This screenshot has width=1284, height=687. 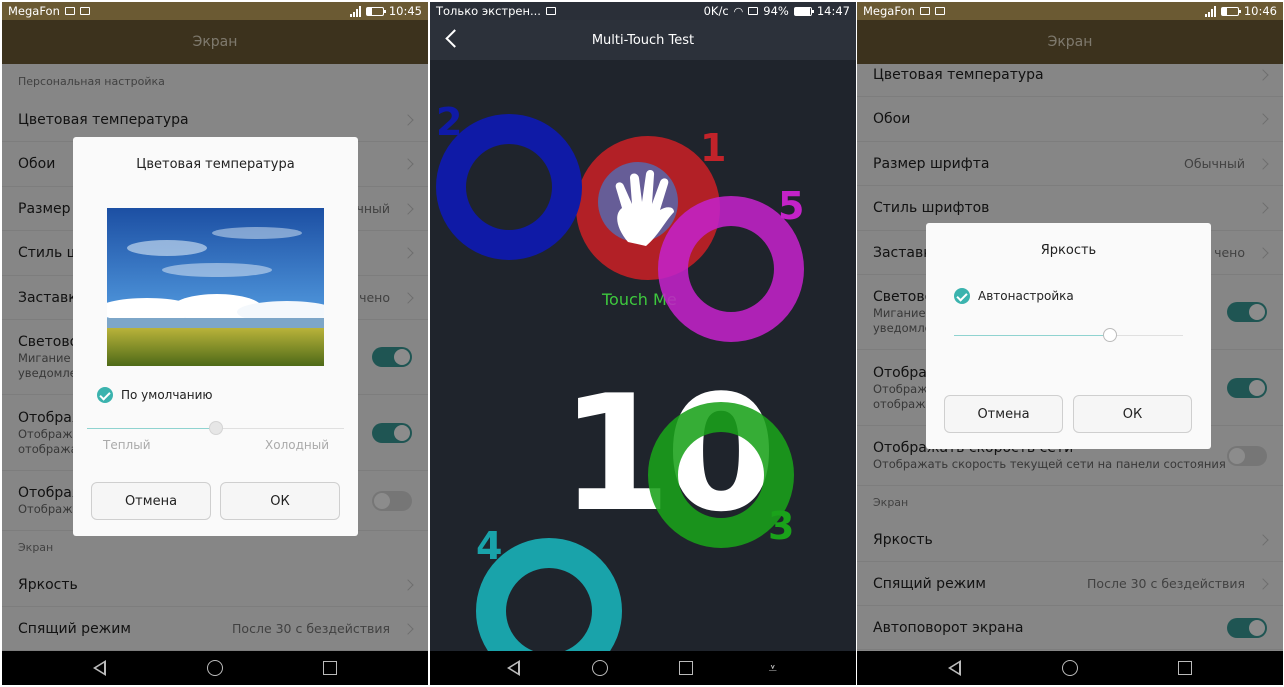 I want to click on wifi-icon: ◠, so click(x=738, y=11).